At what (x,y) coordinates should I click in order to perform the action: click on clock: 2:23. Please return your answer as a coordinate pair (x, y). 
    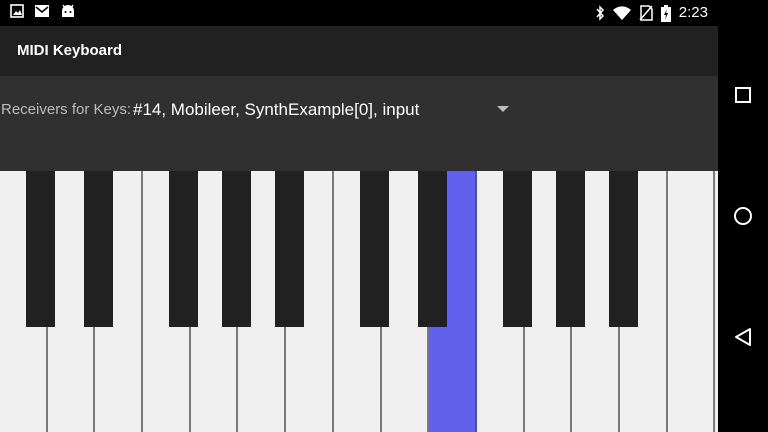
    Looking at the image, I should click on (693, 12).